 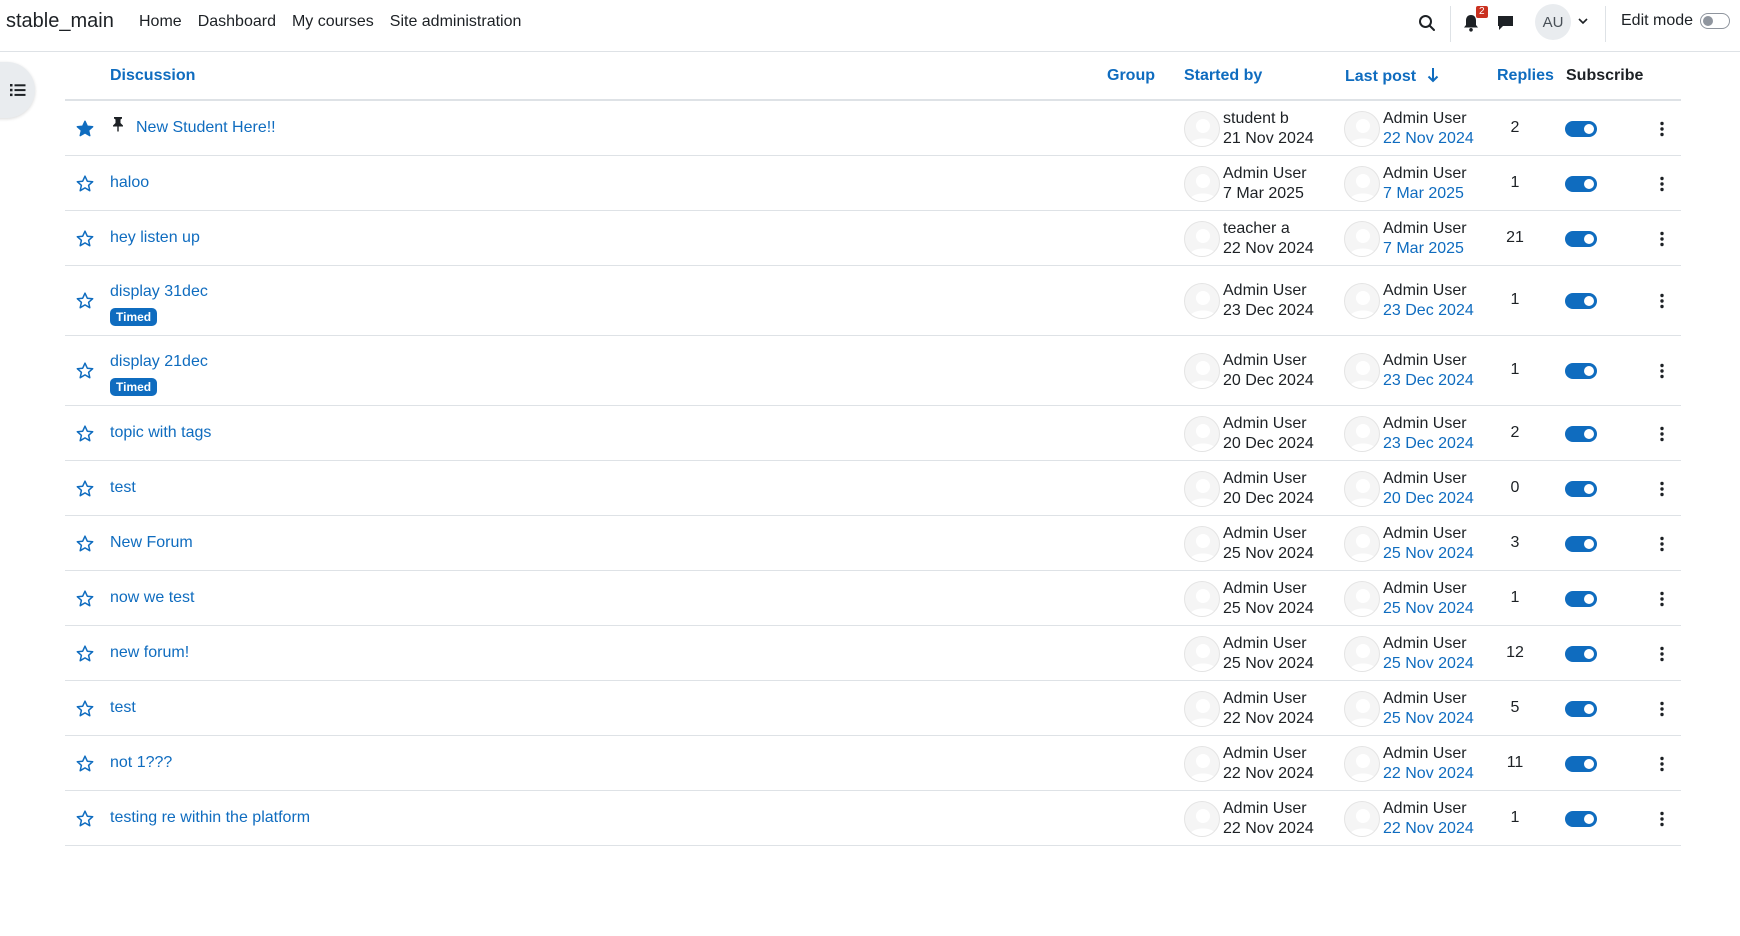 I want to click on started-by-name: student b, so click(x=1268, y=119).